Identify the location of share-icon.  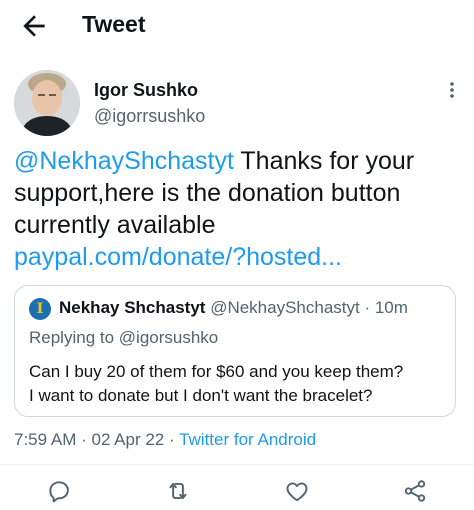
(415, 491).